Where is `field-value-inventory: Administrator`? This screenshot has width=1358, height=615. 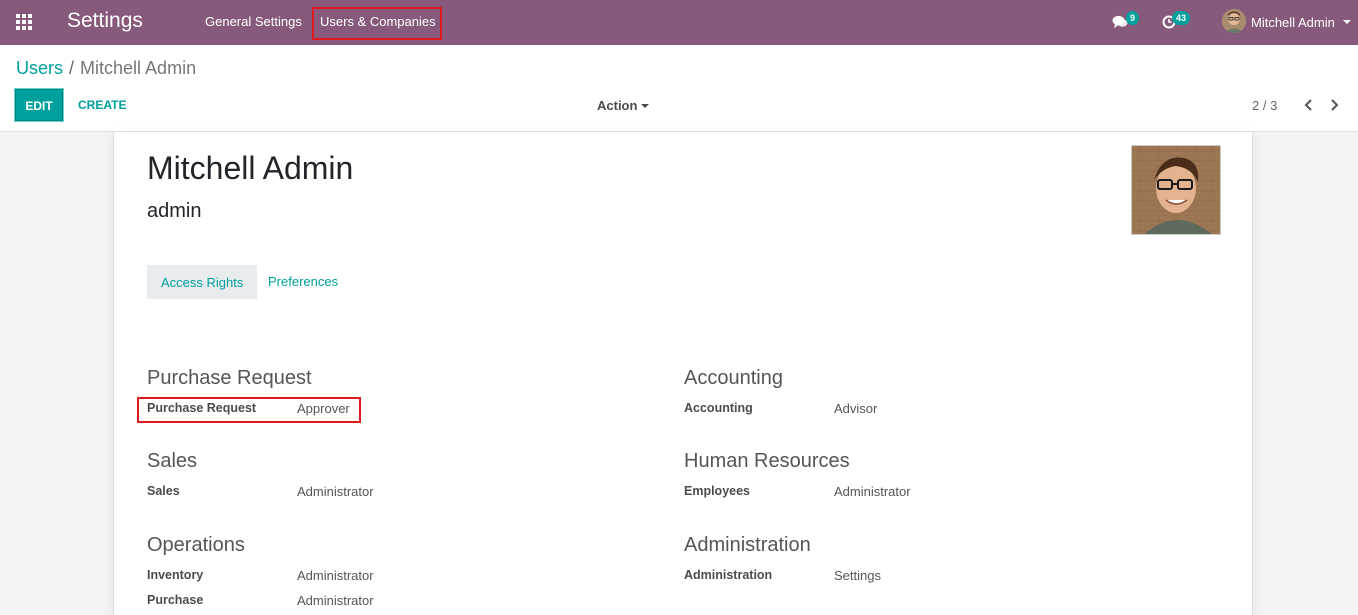
field-value-inventory: Administrator is located at coordinates (335, 575).